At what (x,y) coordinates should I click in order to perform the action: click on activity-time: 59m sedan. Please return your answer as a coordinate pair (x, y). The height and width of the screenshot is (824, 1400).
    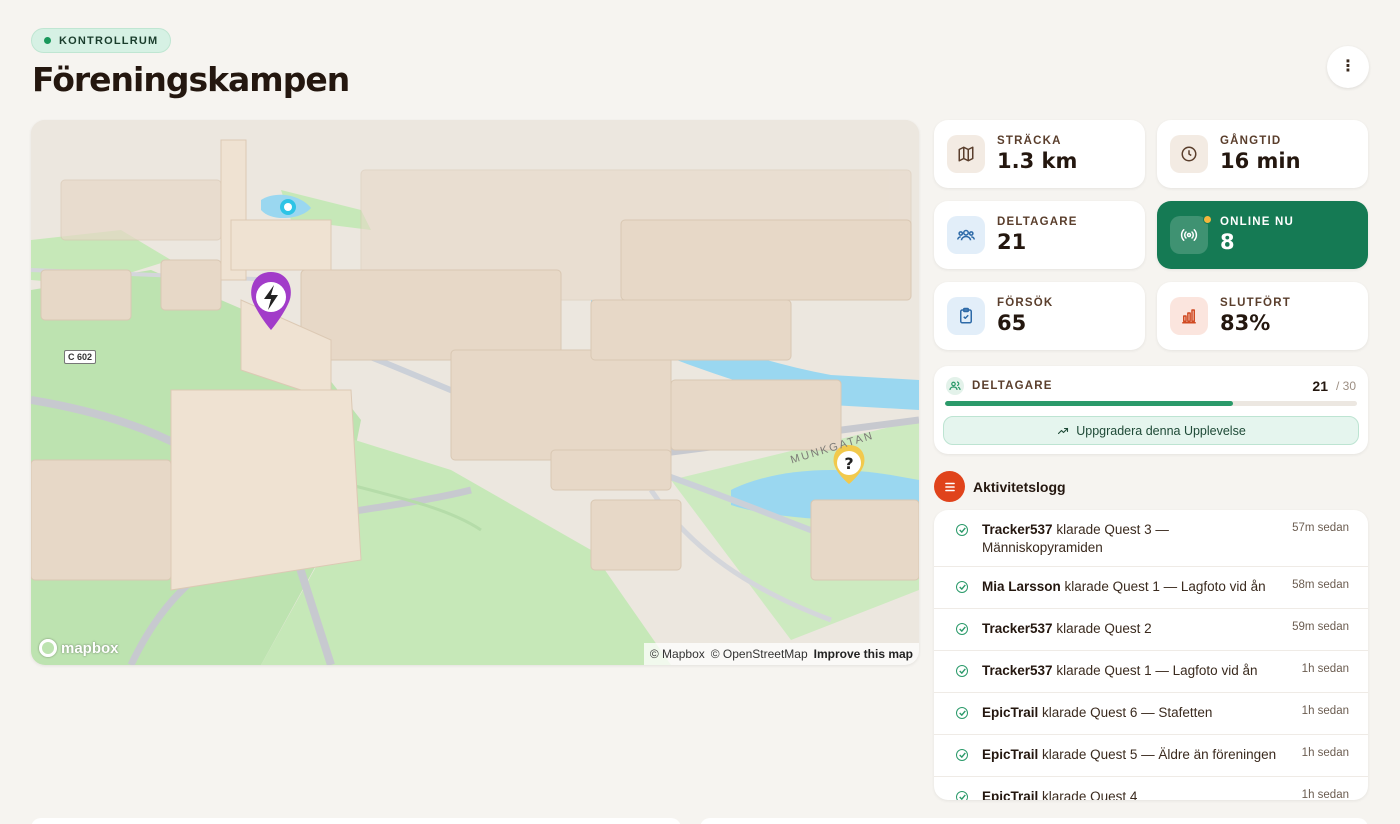
    Looking at the image, I should click on (1320, 627).